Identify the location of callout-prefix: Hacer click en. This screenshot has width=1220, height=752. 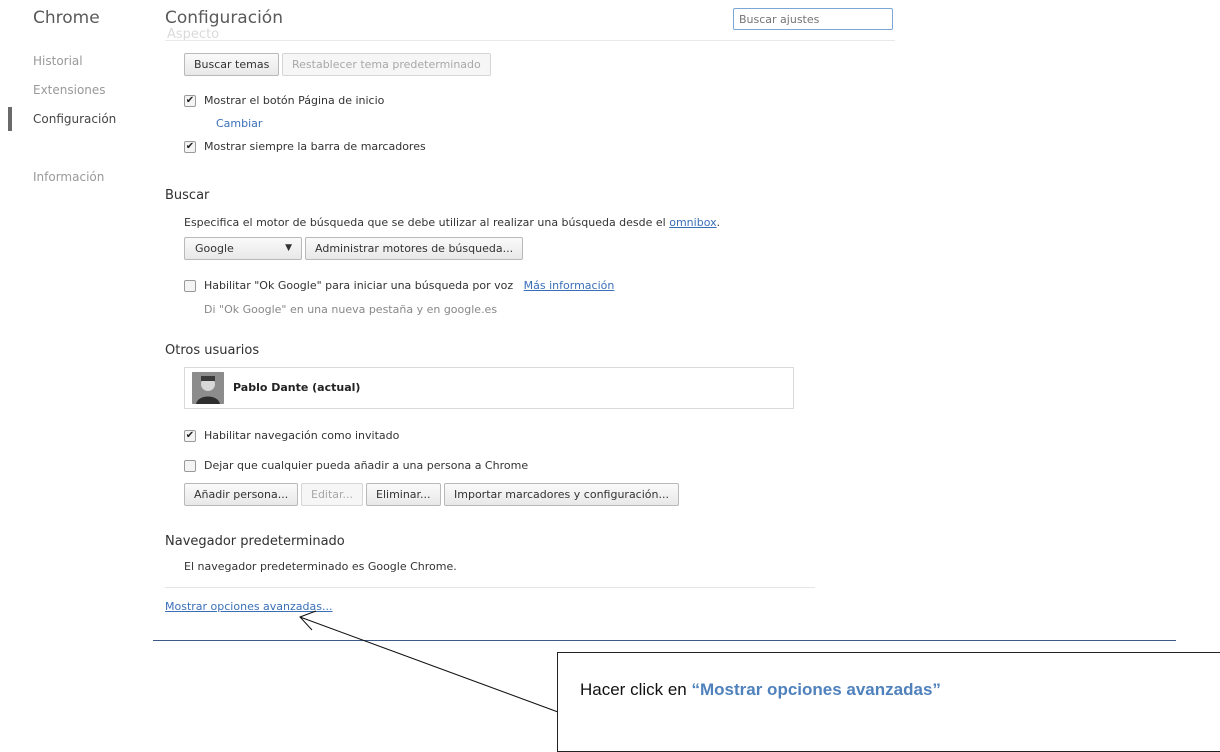
(636, 689).